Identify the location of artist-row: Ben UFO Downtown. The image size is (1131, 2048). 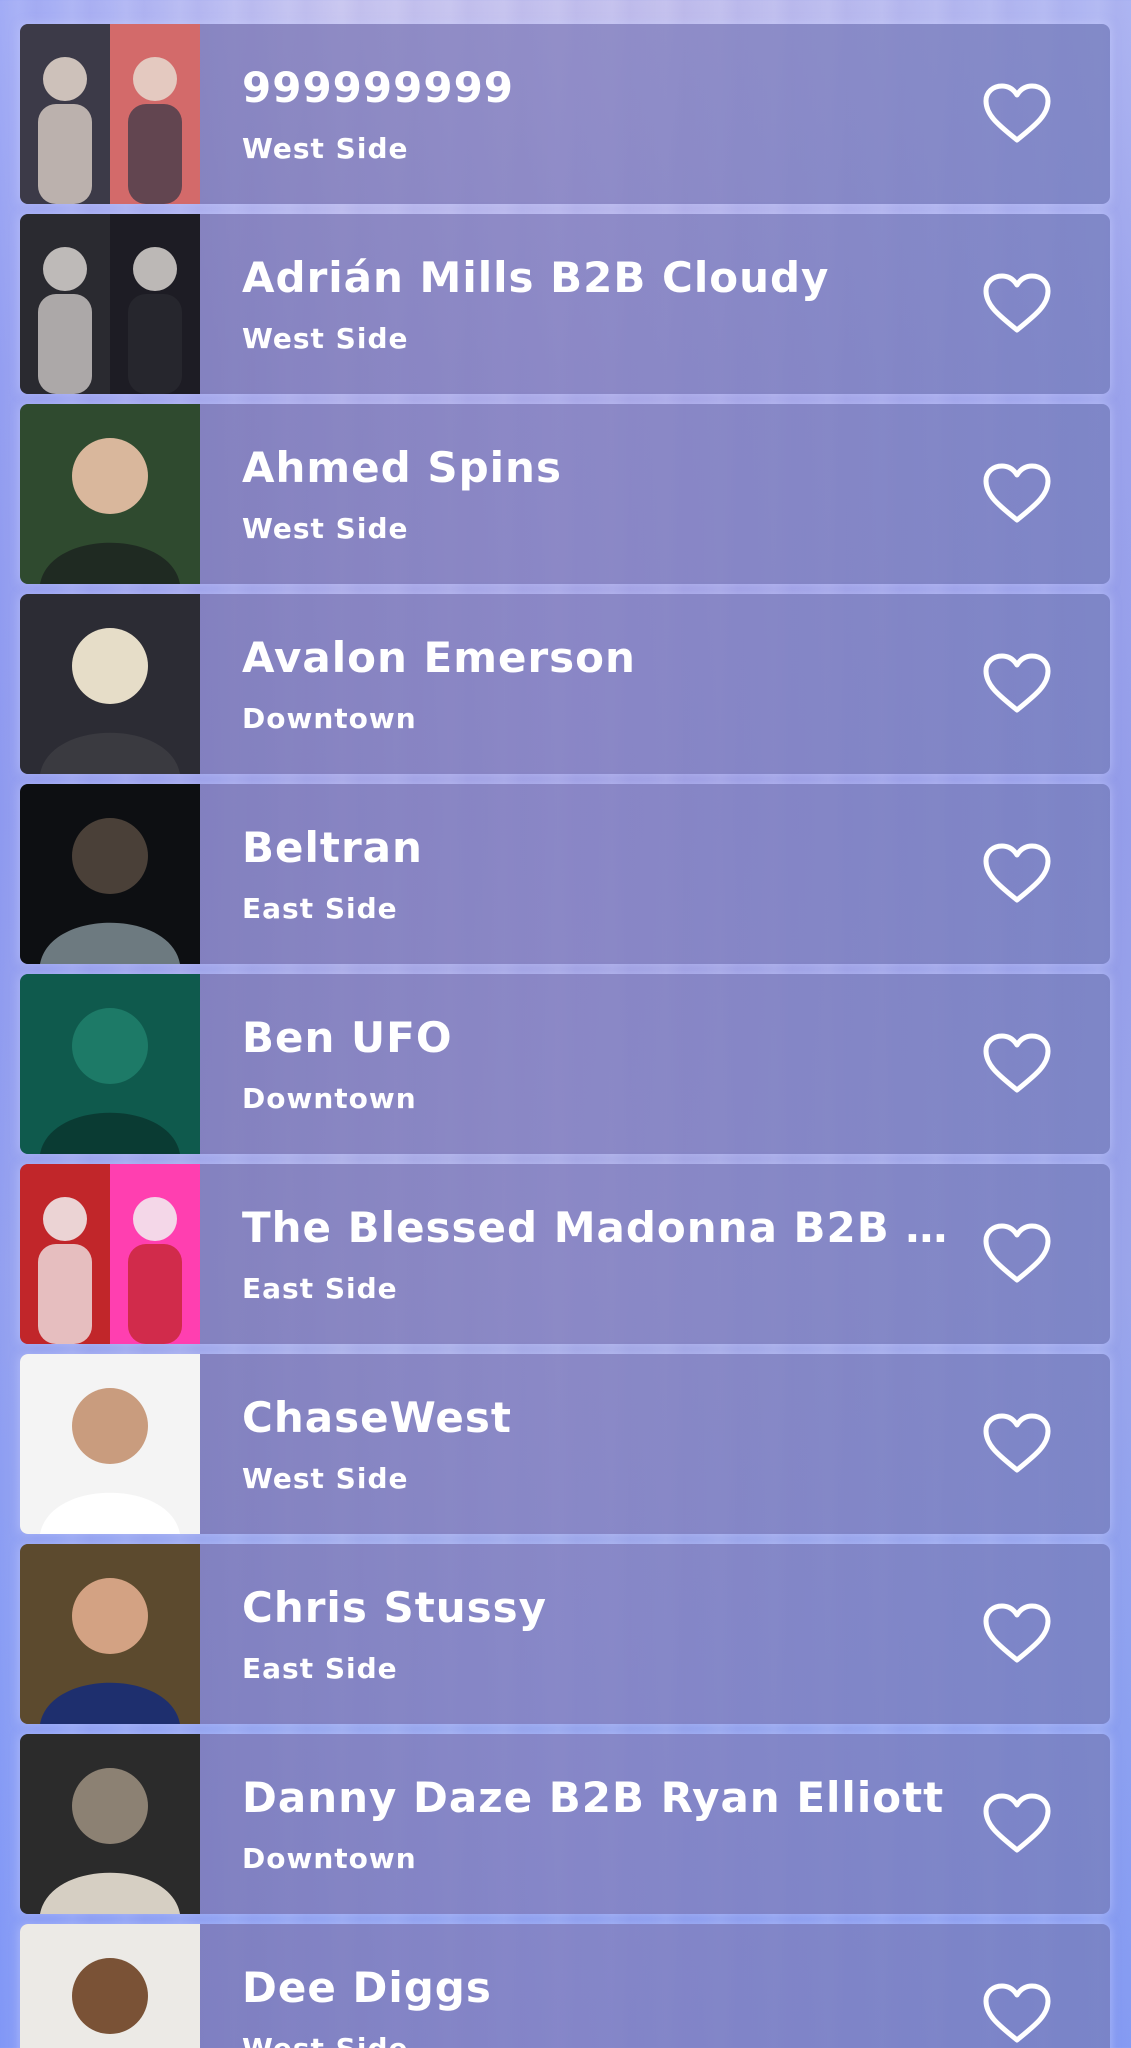
(565, 1064).